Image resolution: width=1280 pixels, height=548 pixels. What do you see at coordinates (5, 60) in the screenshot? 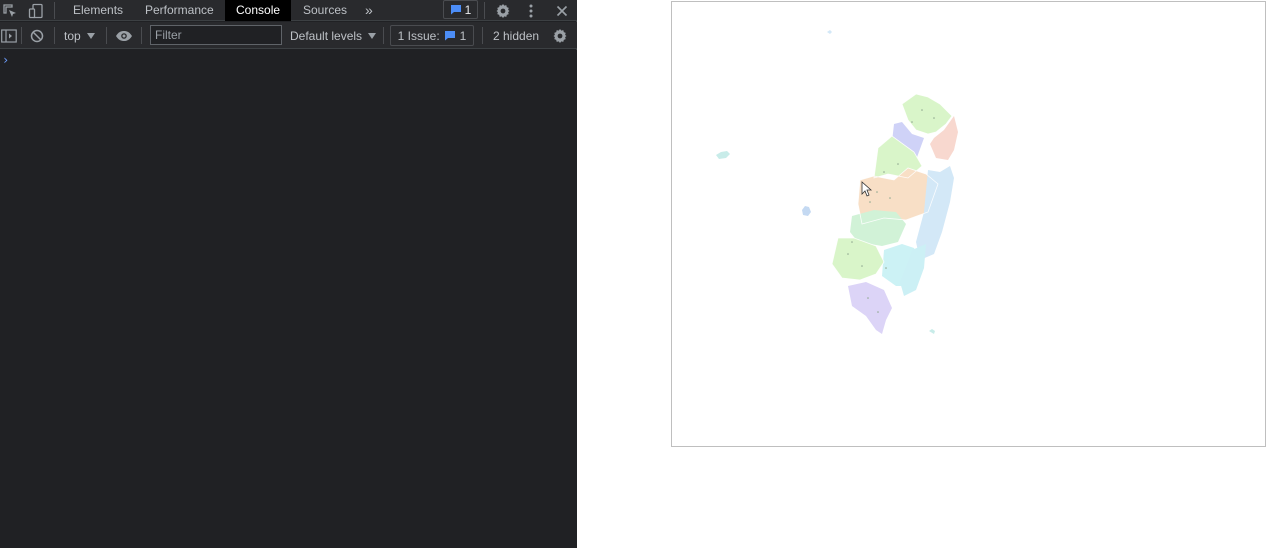
I see `console-prompt-icon: ›` at bounding box center [5, 60].